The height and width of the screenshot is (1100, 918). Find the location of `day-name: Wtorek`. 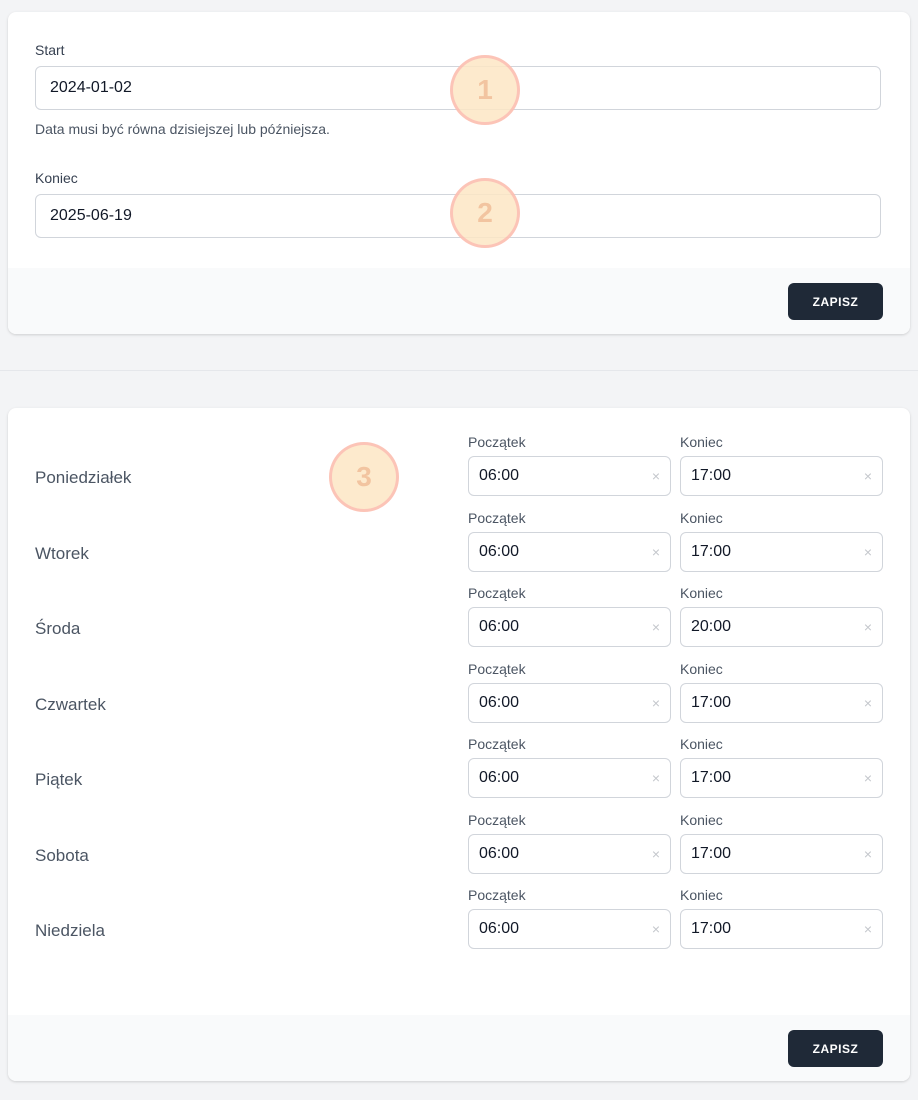

day-name: Wtorek is located at coordinates (62, 553).